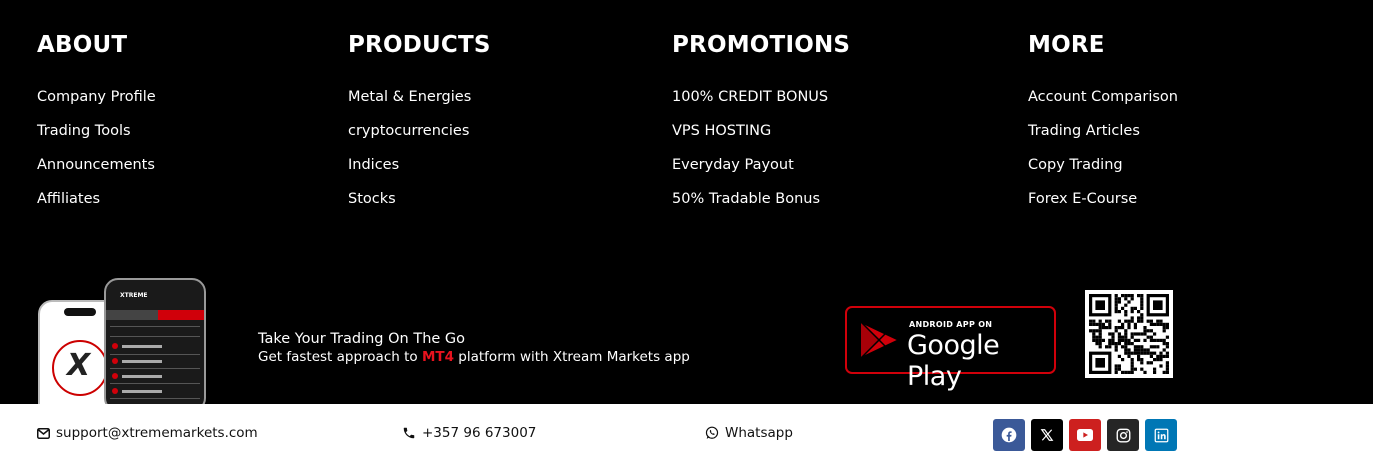 The height and width of the screenshot is (461, 1373). Describe the element at coordinates (80, 368) in the screenshot. I see `xtreme-logo-icon: X` at that location.